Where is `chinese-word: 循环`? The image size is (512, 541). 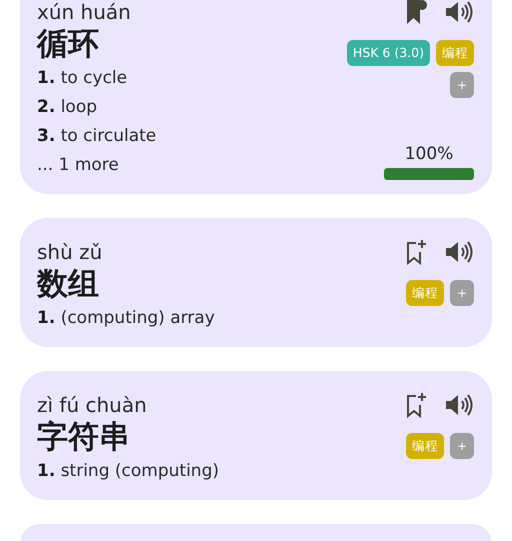 chinese-word: 循环 is located at coordinates (68, 44).